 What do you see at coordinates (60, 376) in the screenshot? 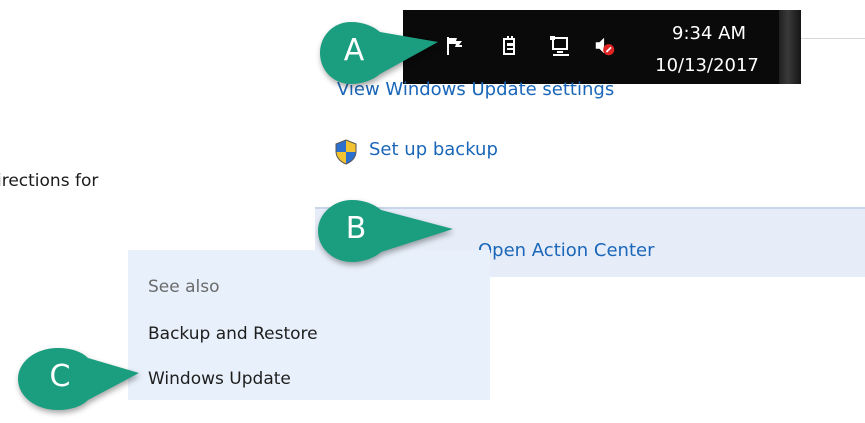
I see `callout-c-label: C` at bounding box center [60, 376].